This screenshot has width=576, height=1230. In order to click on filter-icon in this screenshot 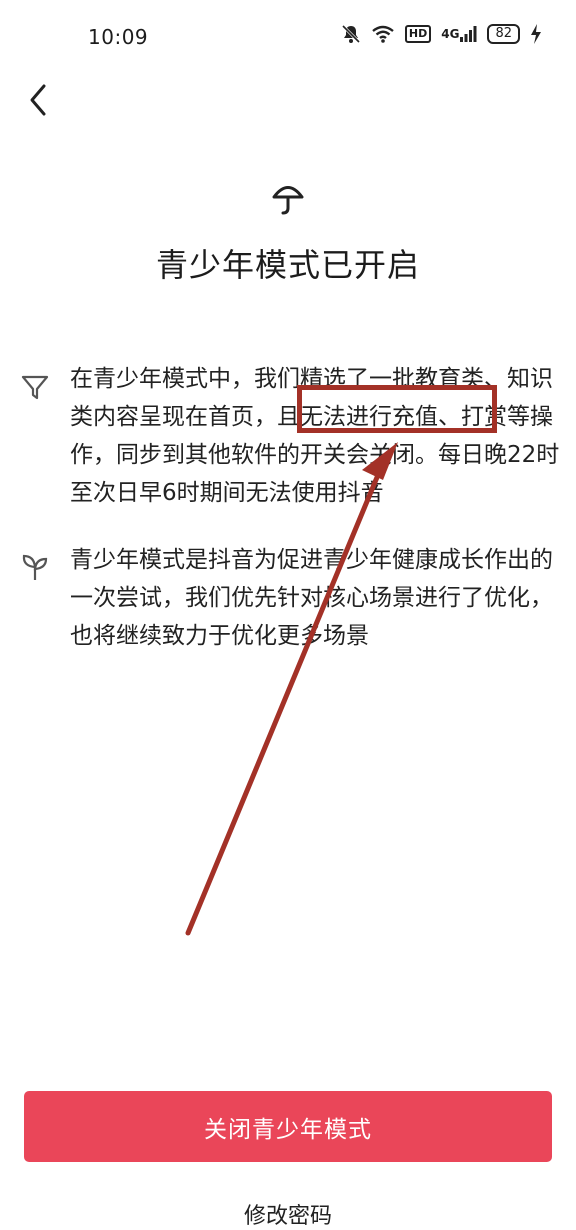, I will do `click(35, 387)`.